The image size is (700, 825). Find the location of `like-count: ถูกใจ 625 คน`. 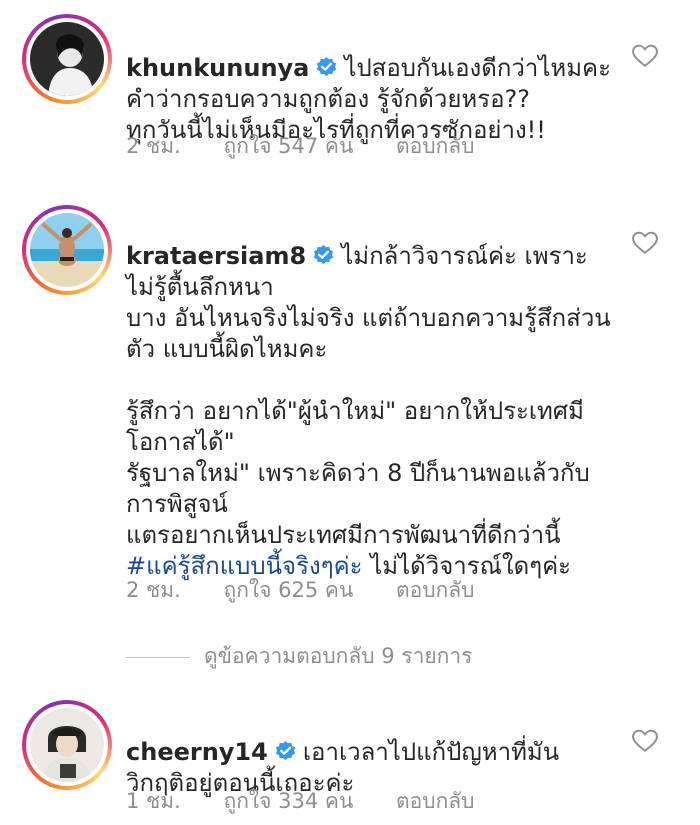

like-count: ถูกใจ 625 คน is located at coordinates (289, 590).